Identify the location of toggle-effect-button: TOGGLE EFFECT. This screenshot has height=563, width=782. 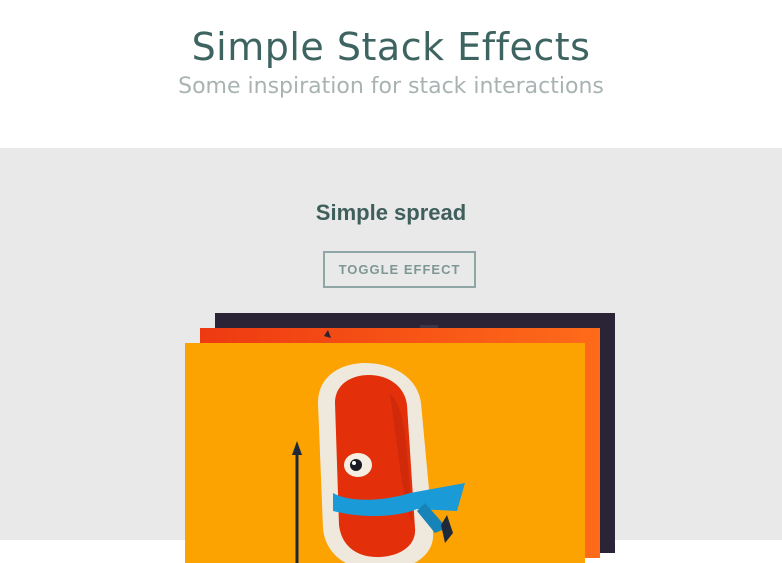
(399, 269).